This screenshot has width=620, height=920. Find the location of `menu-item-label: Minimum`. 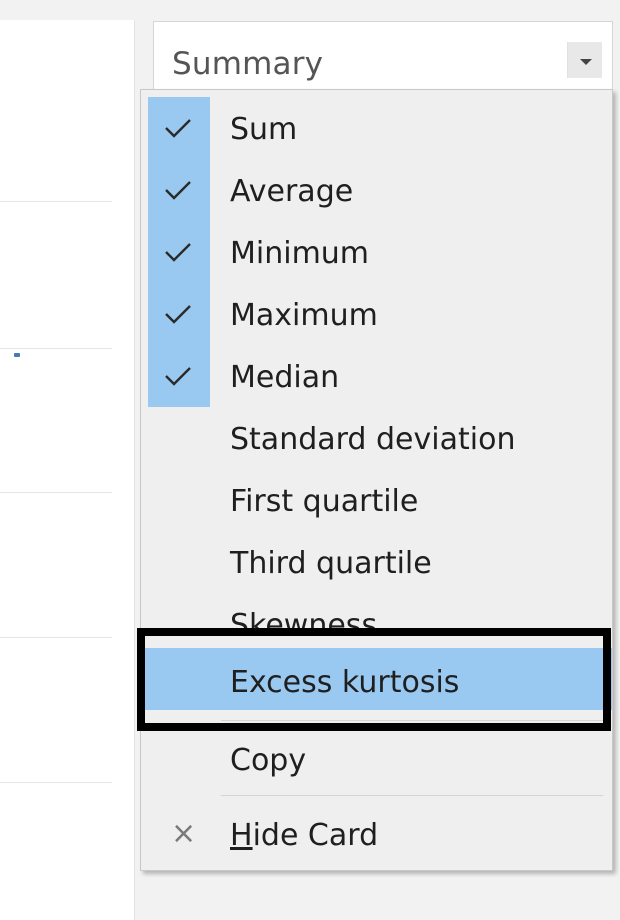

menu-item-label: Minimum is located at coordinates (300, 253).